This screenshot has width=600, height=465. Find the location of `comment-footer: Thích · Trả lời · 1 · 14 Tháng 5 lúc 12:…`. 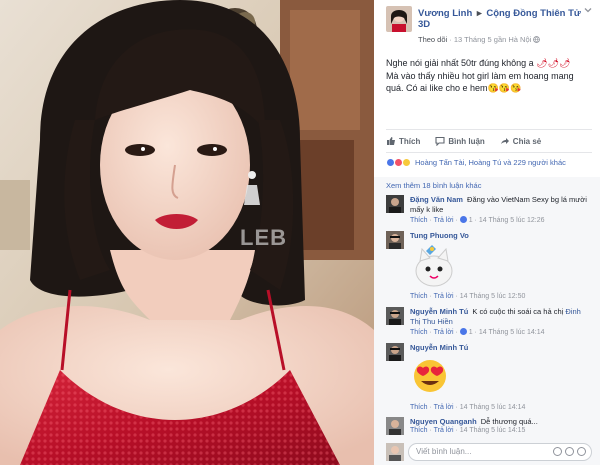

comment-footer: Thích · Trả lời · 1 · 14 Tháng 5 lúc 12:… is located at coordinates (477, 220).